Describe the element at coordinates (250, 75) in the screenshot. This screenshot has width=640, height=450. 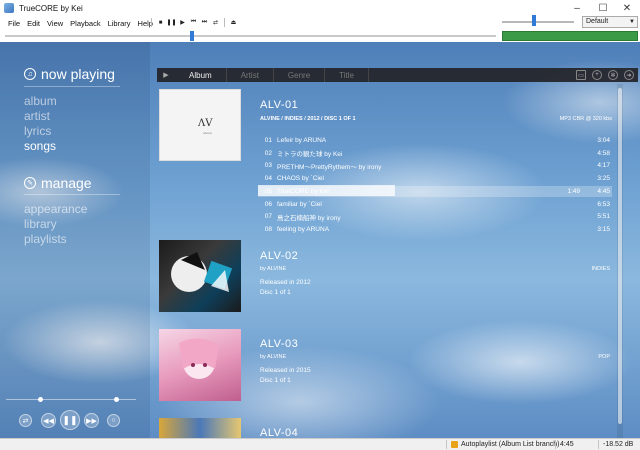
I see `tab-artist: Artist` at that location.